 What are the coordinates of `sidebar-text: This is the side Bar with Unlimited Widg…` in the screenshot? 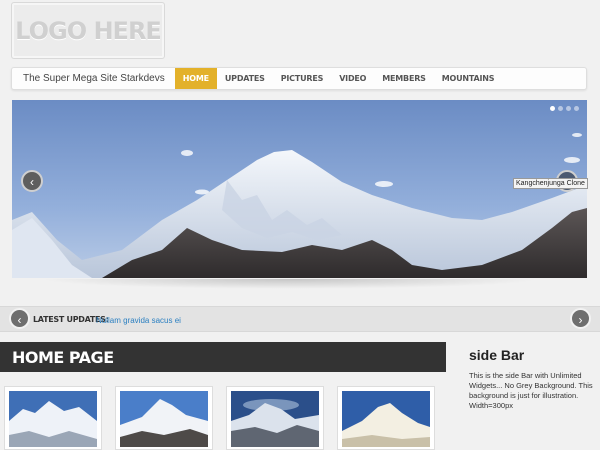 It's located at (531, 390).